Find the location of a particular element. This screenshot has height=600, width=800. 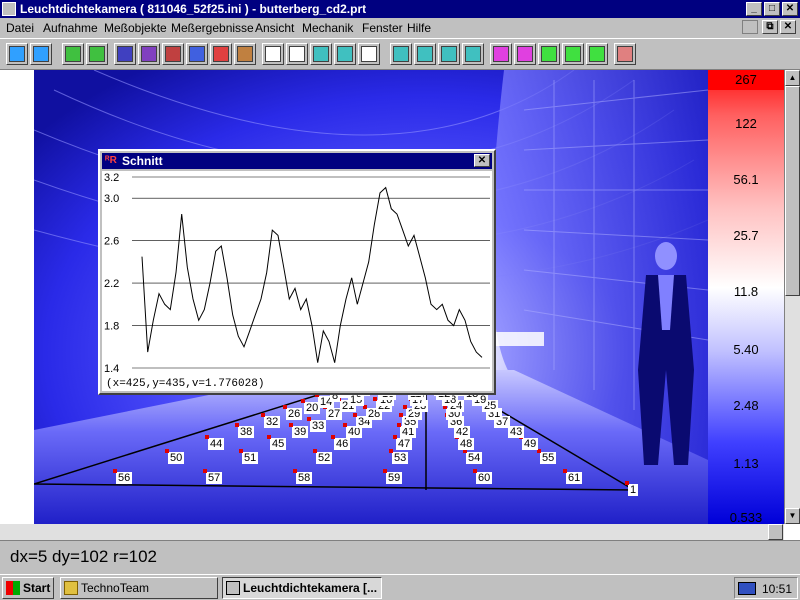

network-icon is located at coordinates (747, 588).